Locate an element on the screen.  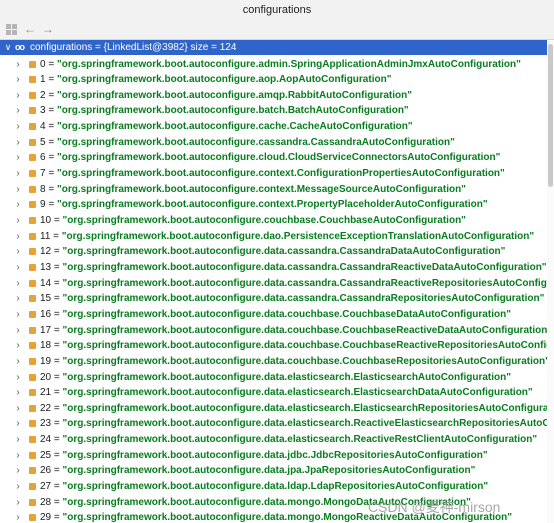
grid-icon is located at coordinates (12, 29).